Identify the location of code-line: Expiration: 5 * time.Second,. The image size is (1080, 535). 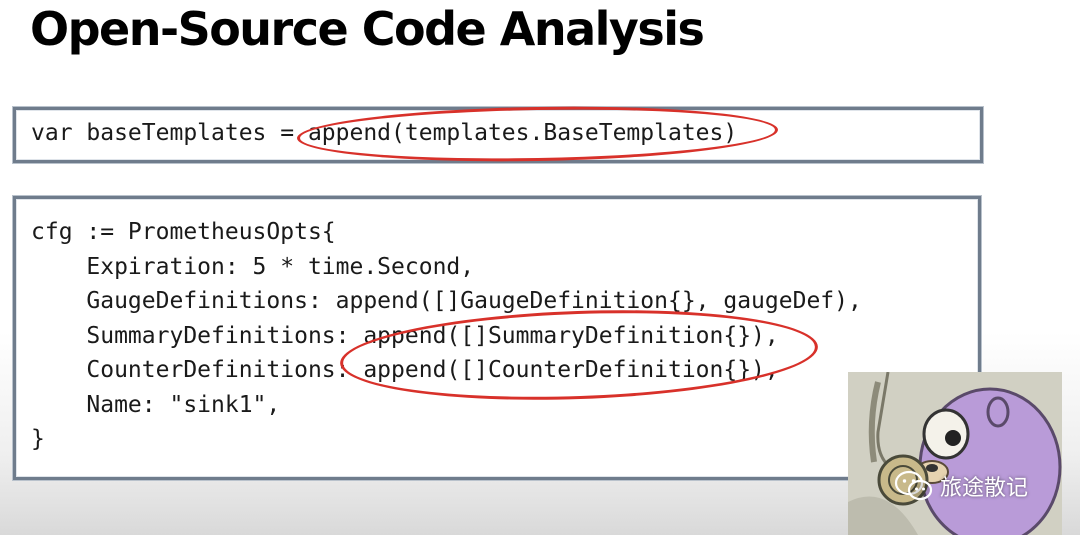
(253, 266).